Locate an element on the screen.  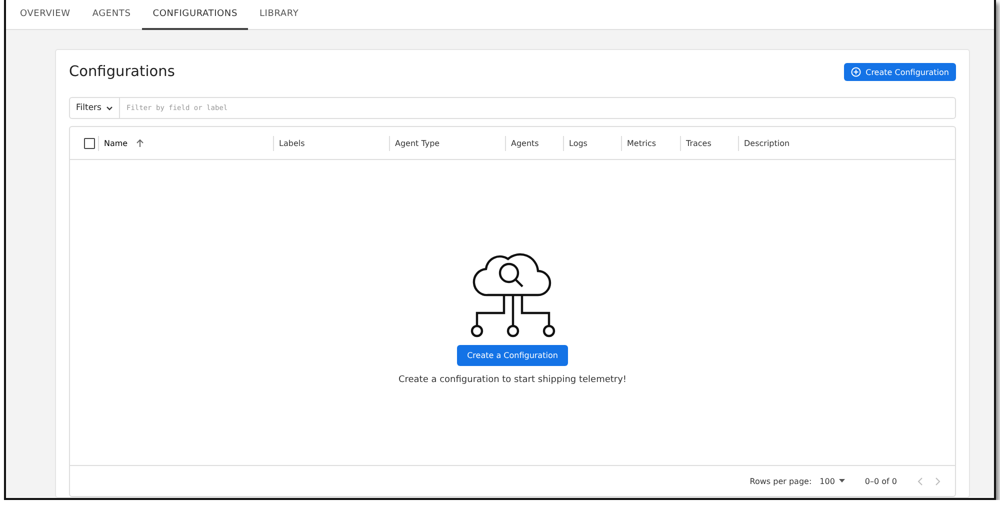
column-header: Traces is located at coordinates (699, 143).